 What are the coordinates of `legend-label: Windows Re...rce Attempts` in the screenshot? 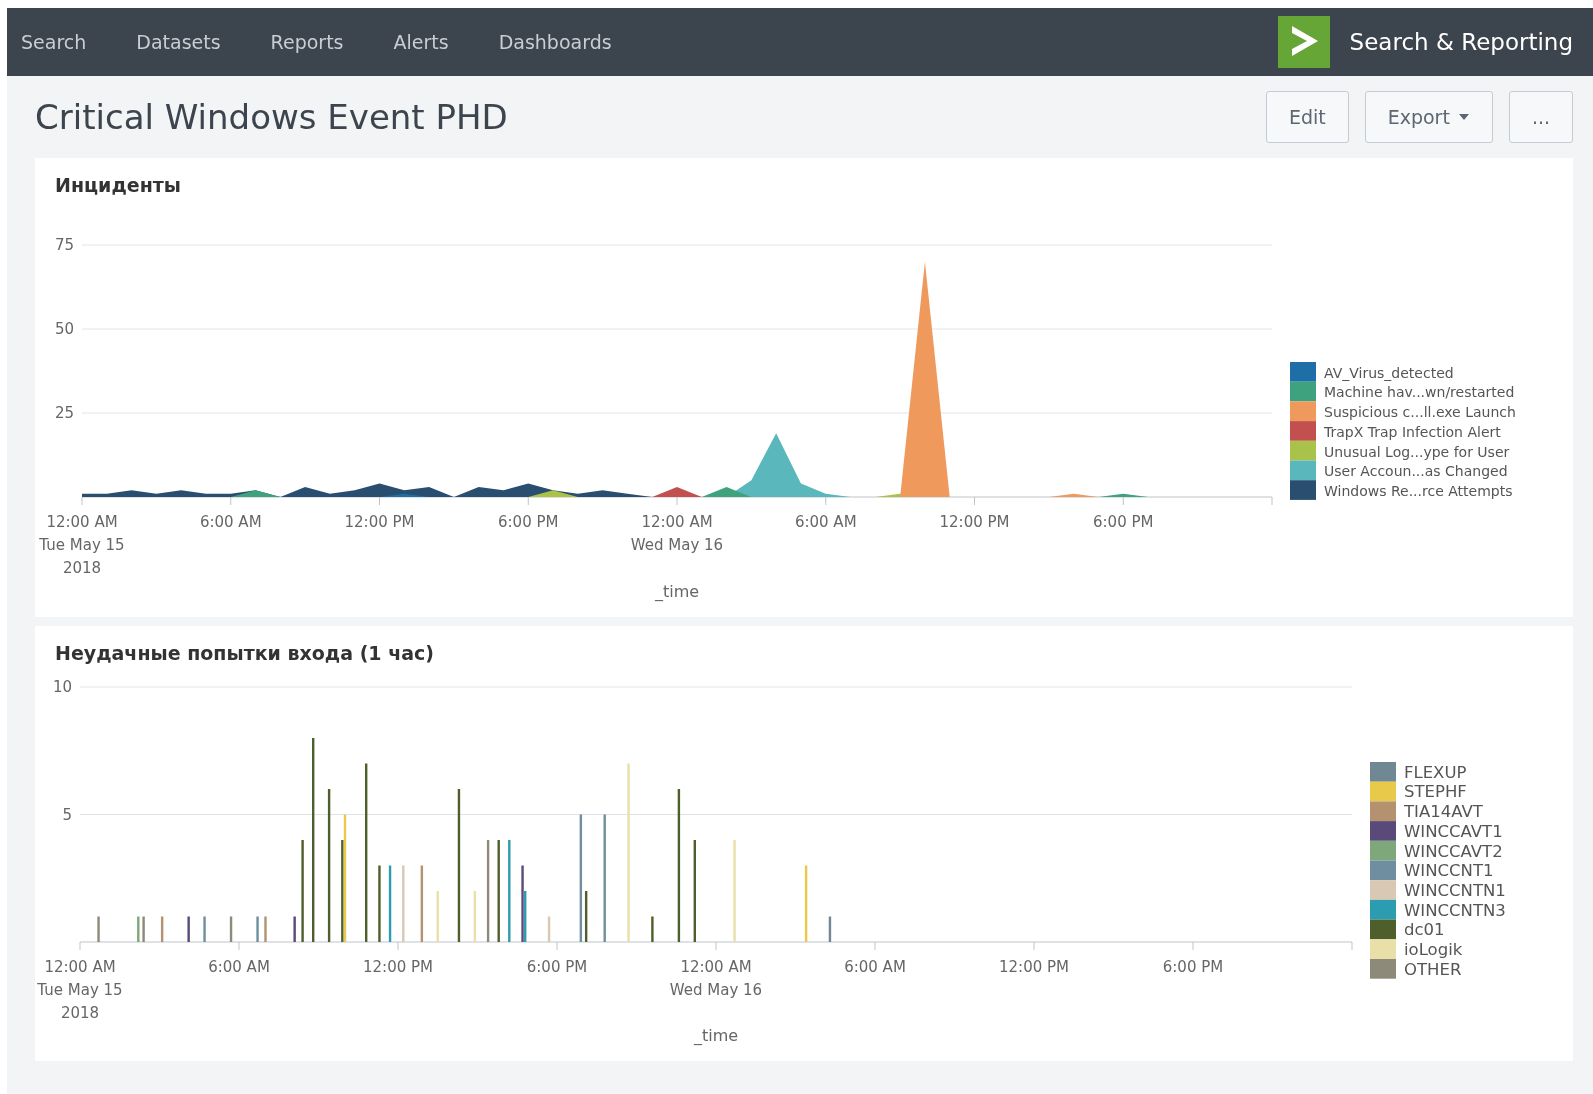 It's located at (1418, 490).